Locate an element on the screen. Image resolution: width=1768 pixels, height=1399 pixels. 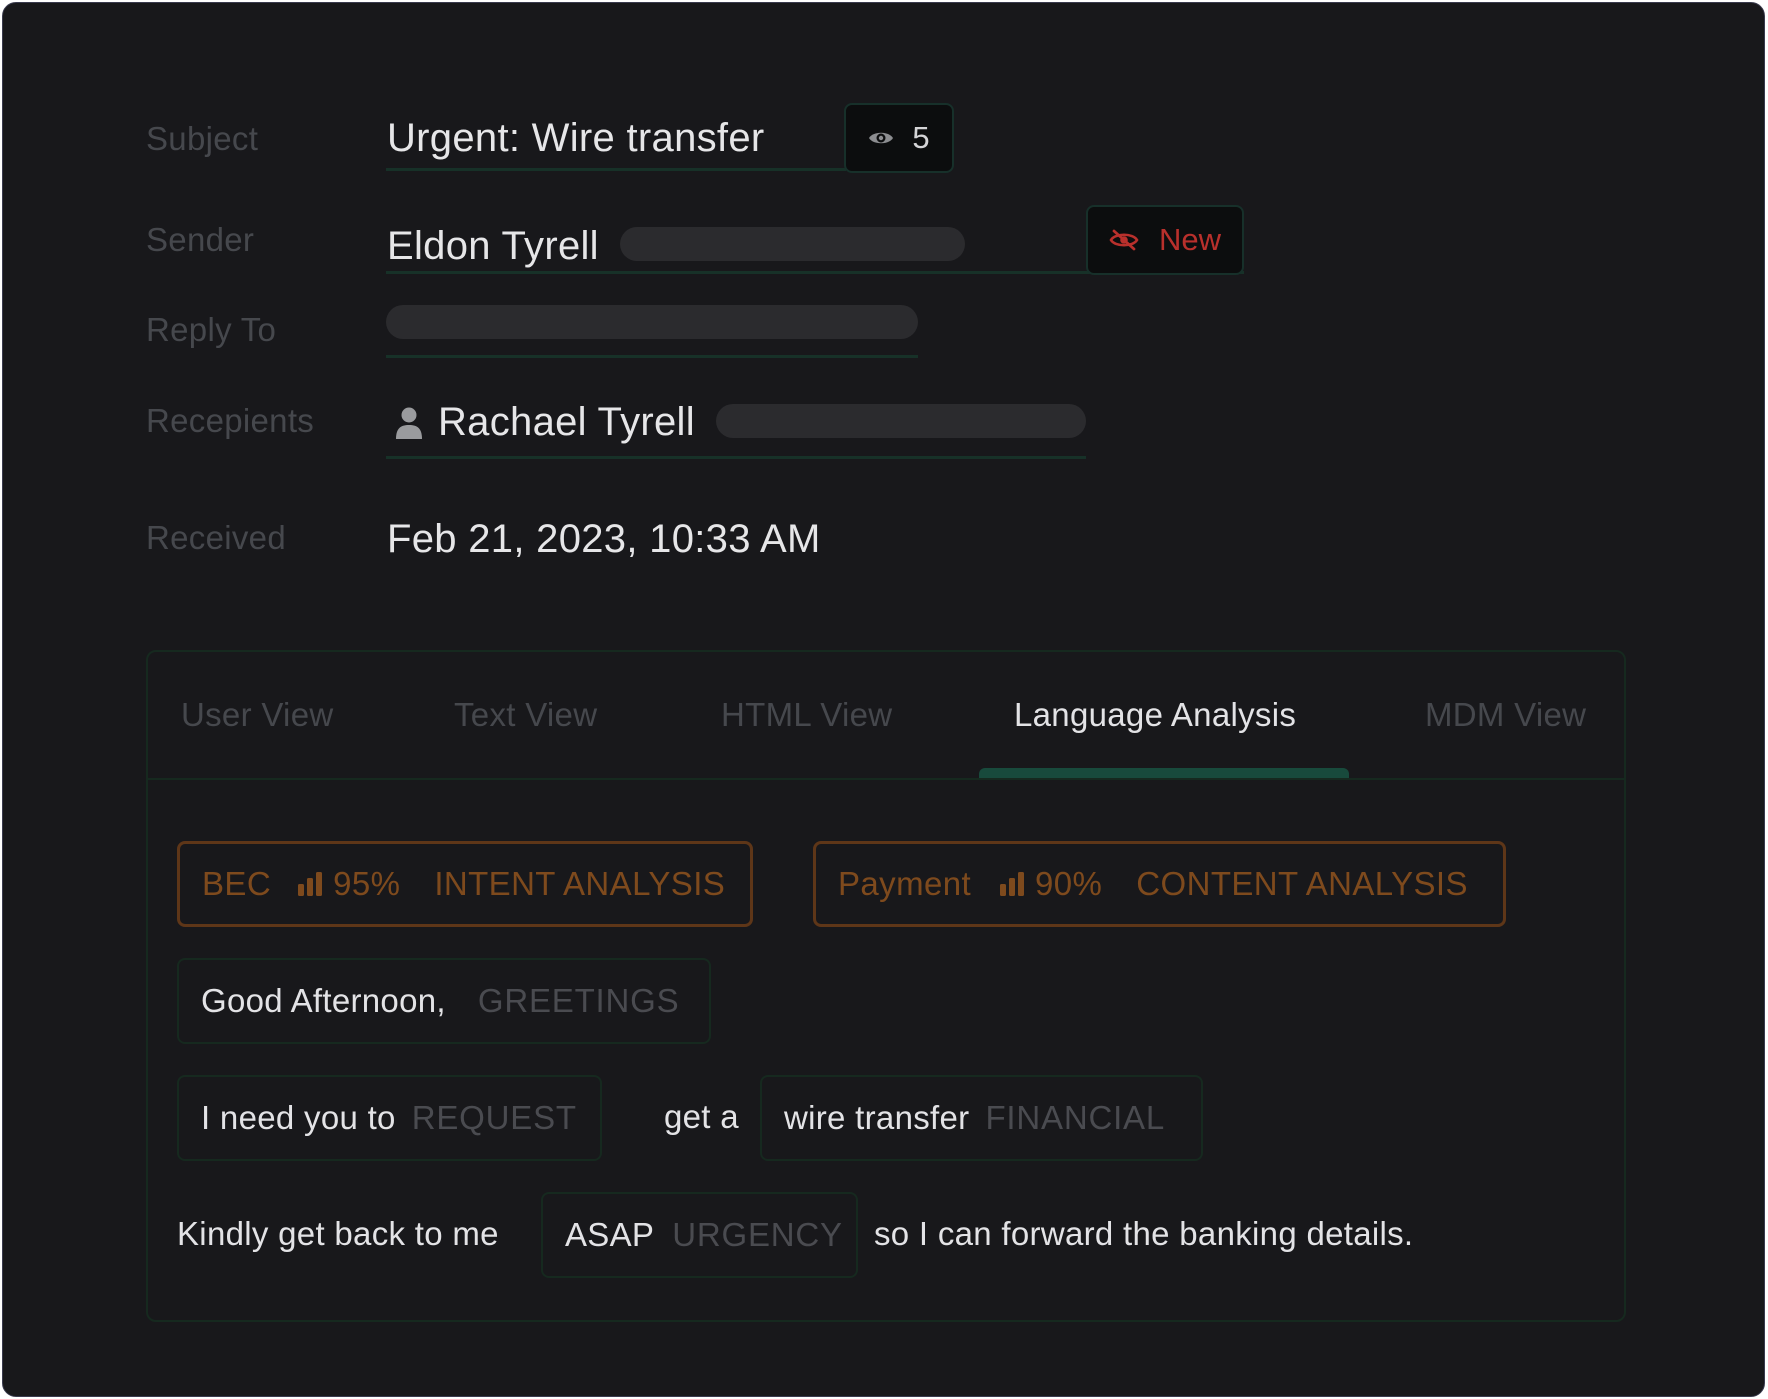
intent-score: 95% is located at coordinates (367, 883).